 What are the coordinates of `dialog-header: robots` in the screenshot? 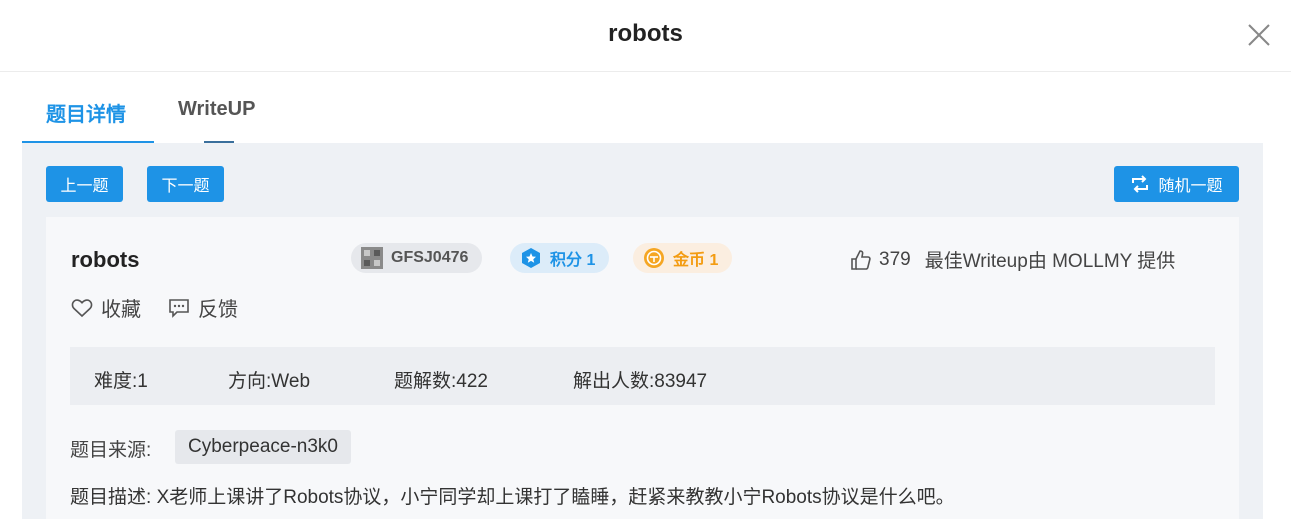 It's located at (645, 36).